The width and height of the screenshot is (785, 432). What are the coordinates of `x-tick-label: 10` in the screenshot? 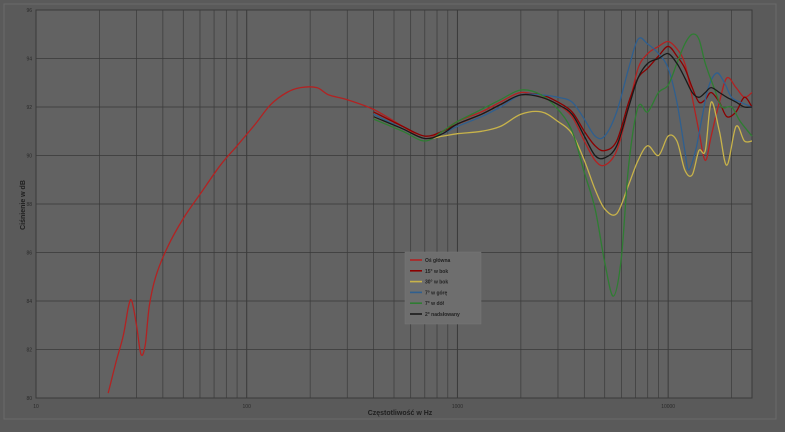 It's located at (36, 407).